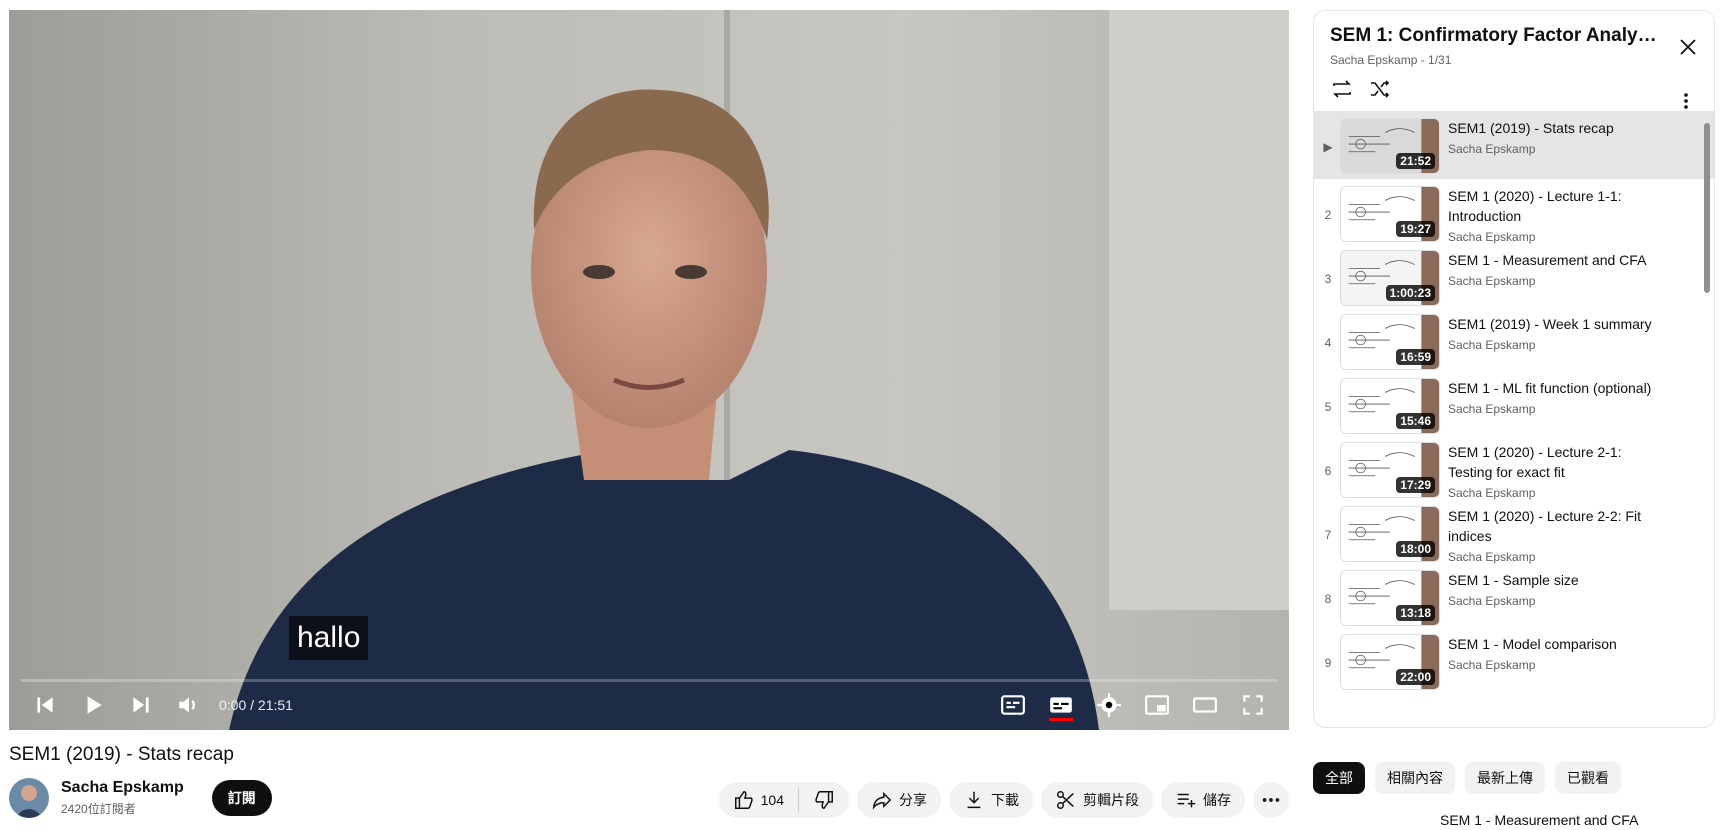 Image resolution: width=1723 pixels, height=830 pixels. I want to click on playlist-item-duration: 17:29, so click(1415, 485).